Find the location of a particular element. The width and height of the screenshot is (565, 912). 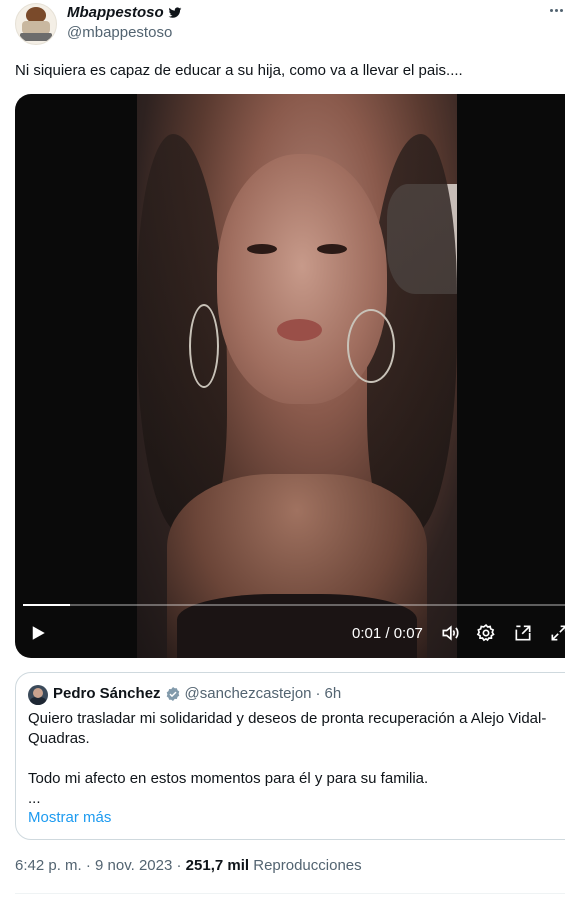

author-row: Mbappestoso is located at coordinates (124, 12).